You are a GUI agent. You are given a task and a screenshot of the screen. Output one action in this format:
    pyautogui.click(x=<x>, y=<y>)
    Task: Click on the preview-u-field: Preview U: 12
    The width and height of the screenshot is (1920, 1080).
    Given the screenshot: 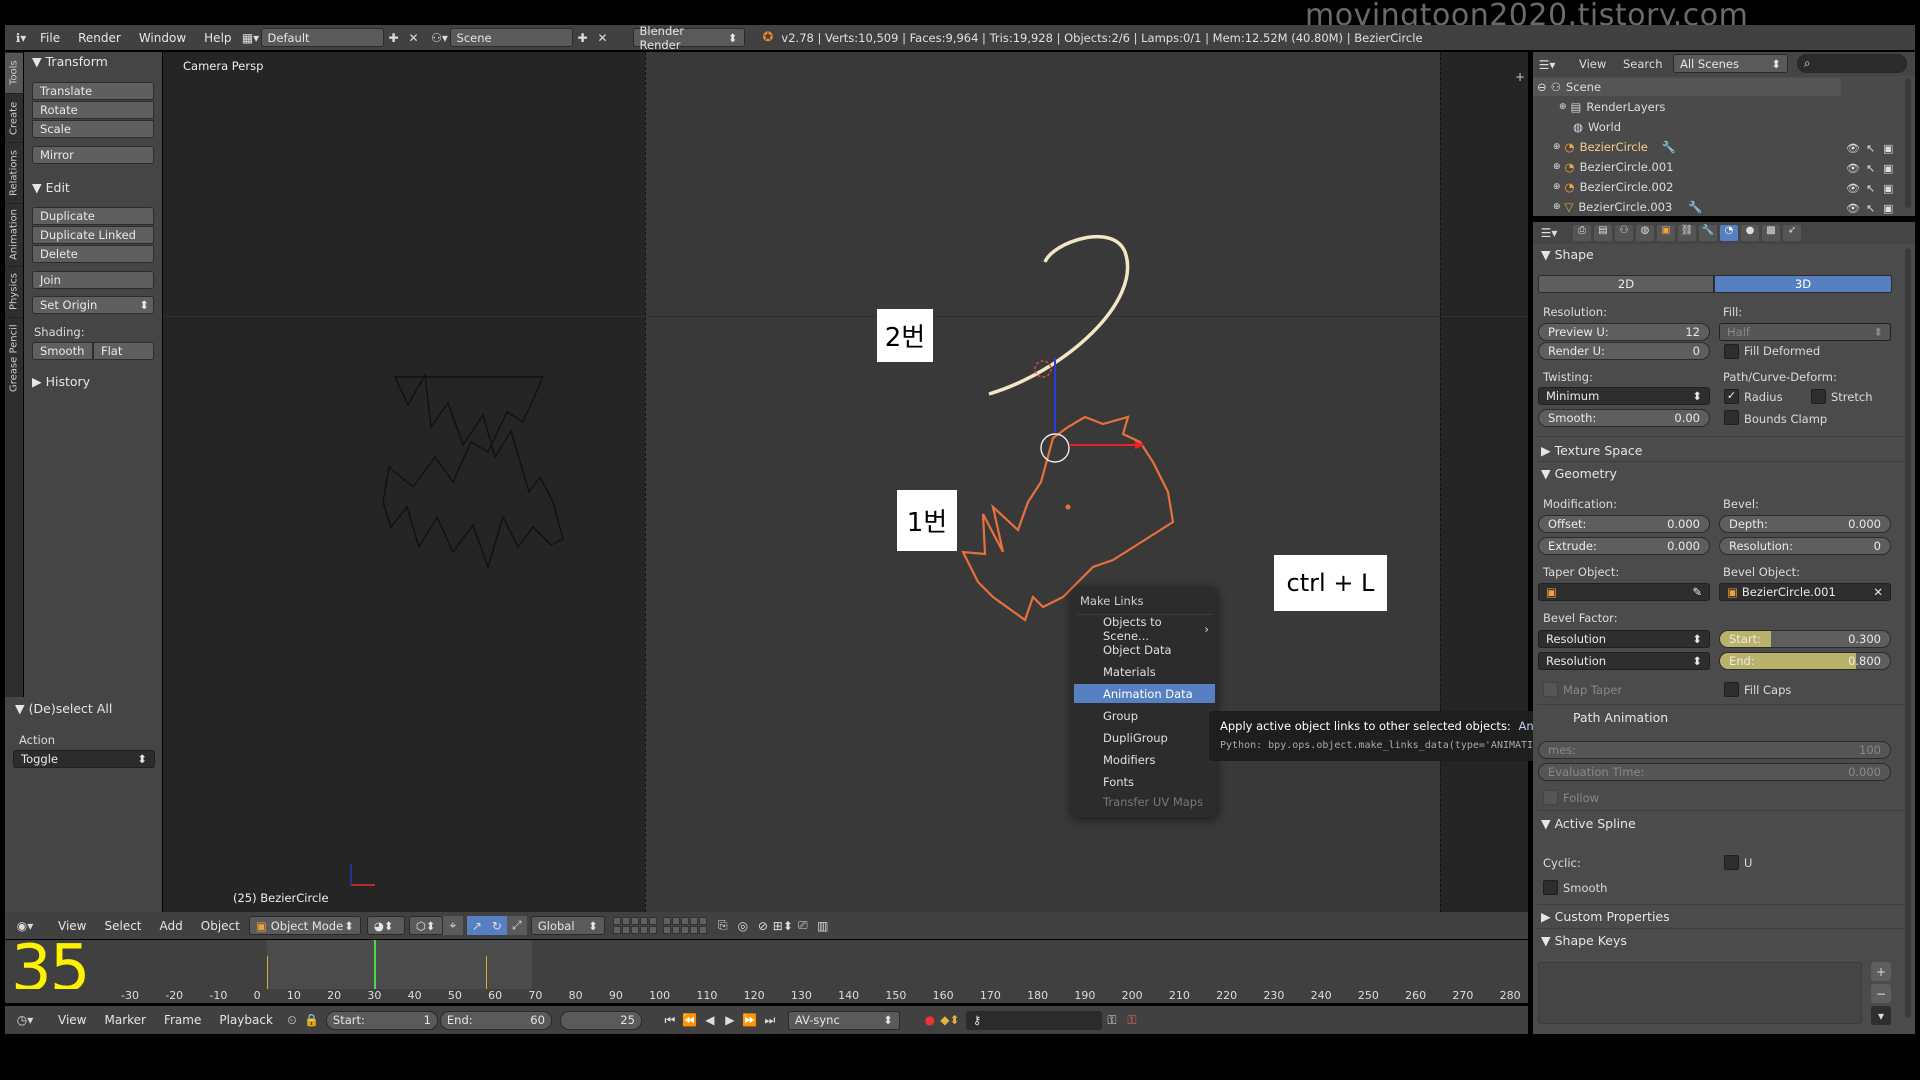 What is the action you would take?
    pyautogui.click(x=1624, y=332)
    